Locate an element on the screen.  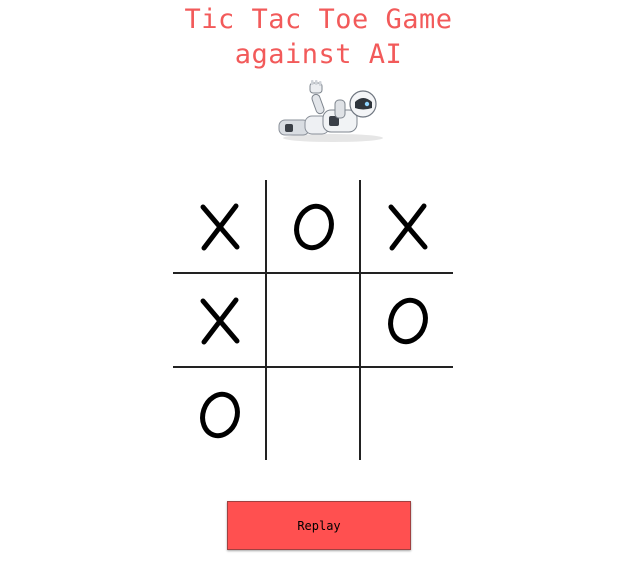
title-line-1: Tic Tac Toe Game is located at coordinates (318, 19).